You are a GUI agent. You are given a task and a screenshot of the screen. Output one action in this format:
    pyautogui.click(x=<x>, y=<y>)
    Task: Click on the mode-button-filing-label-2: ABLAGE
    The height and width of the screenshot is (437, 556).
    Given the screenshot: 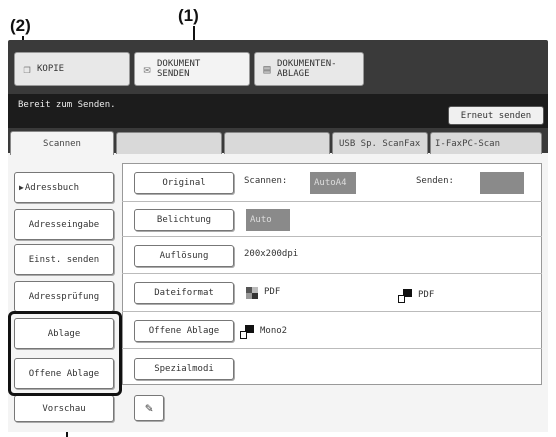 What is the action you would take?
    pyautogui.click(x=293, y=74)
    